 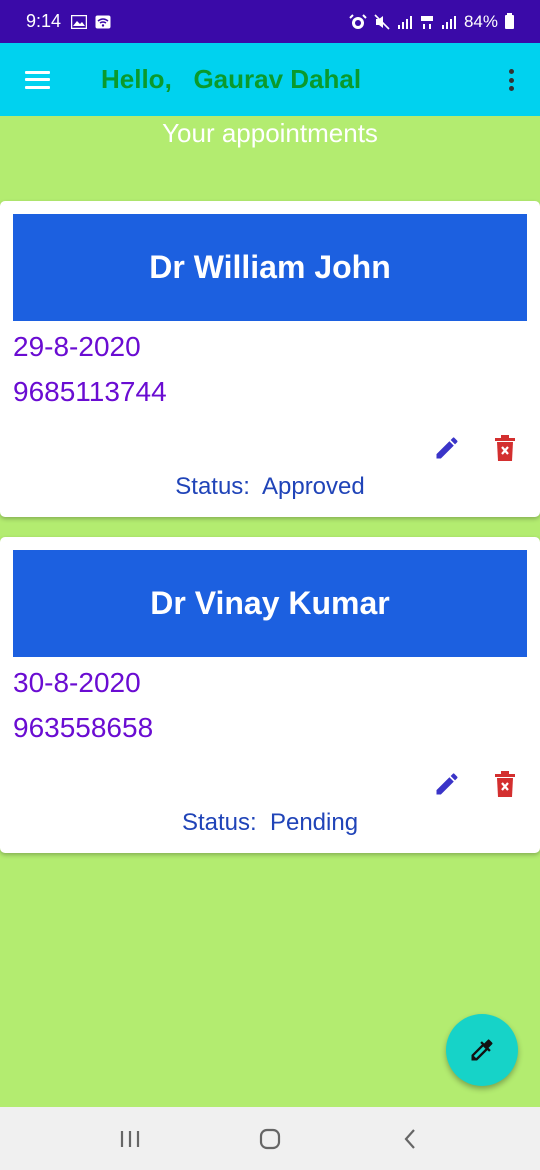 What do you see at coordinates (270, 267) in the screenshot?
I see `doctor-name: Dr William John` at bounding box center [270, 267].